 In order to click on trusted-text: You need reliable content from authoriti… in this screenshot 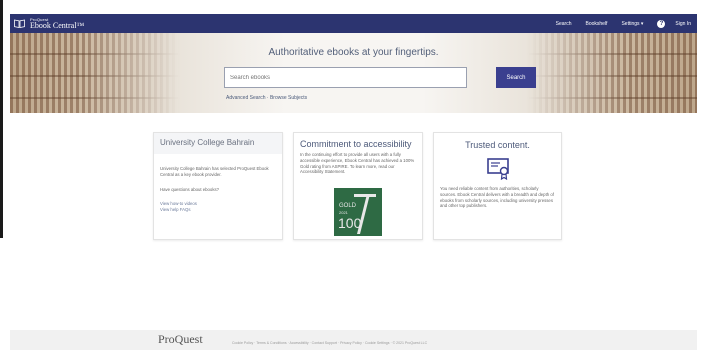, I will do `click(497, 197)`.